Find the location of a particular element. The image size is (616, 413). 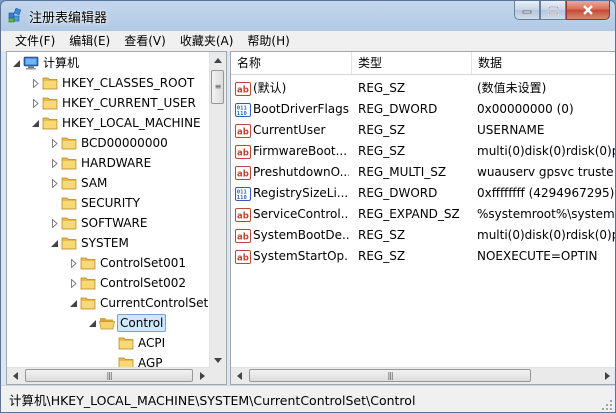

scroll-left-arrow-icon is located at coordinates (15, 376).